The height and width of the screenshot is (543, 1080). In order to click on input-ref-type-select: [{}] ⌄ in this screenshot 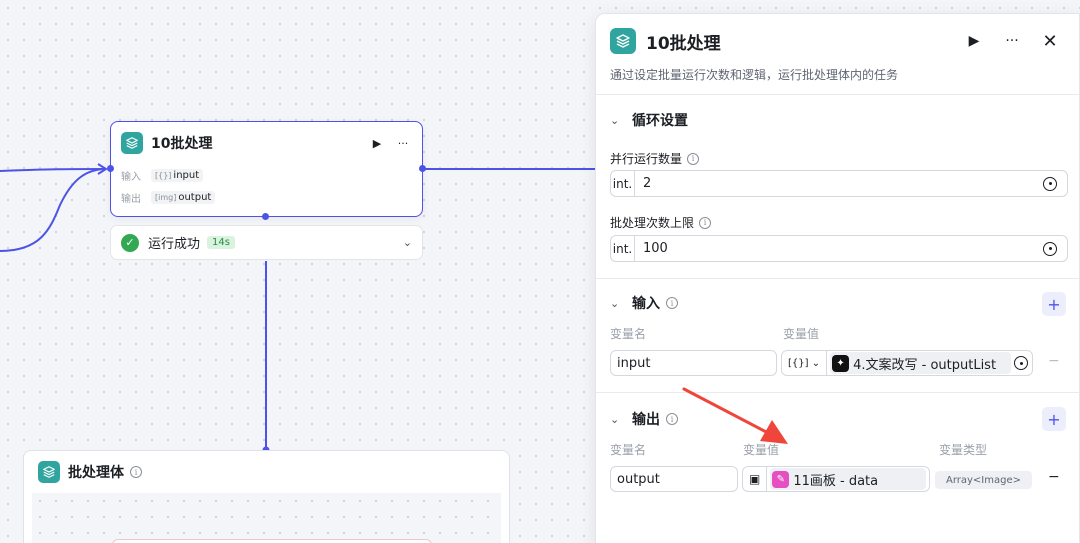, I will do `click(805, 363)`.